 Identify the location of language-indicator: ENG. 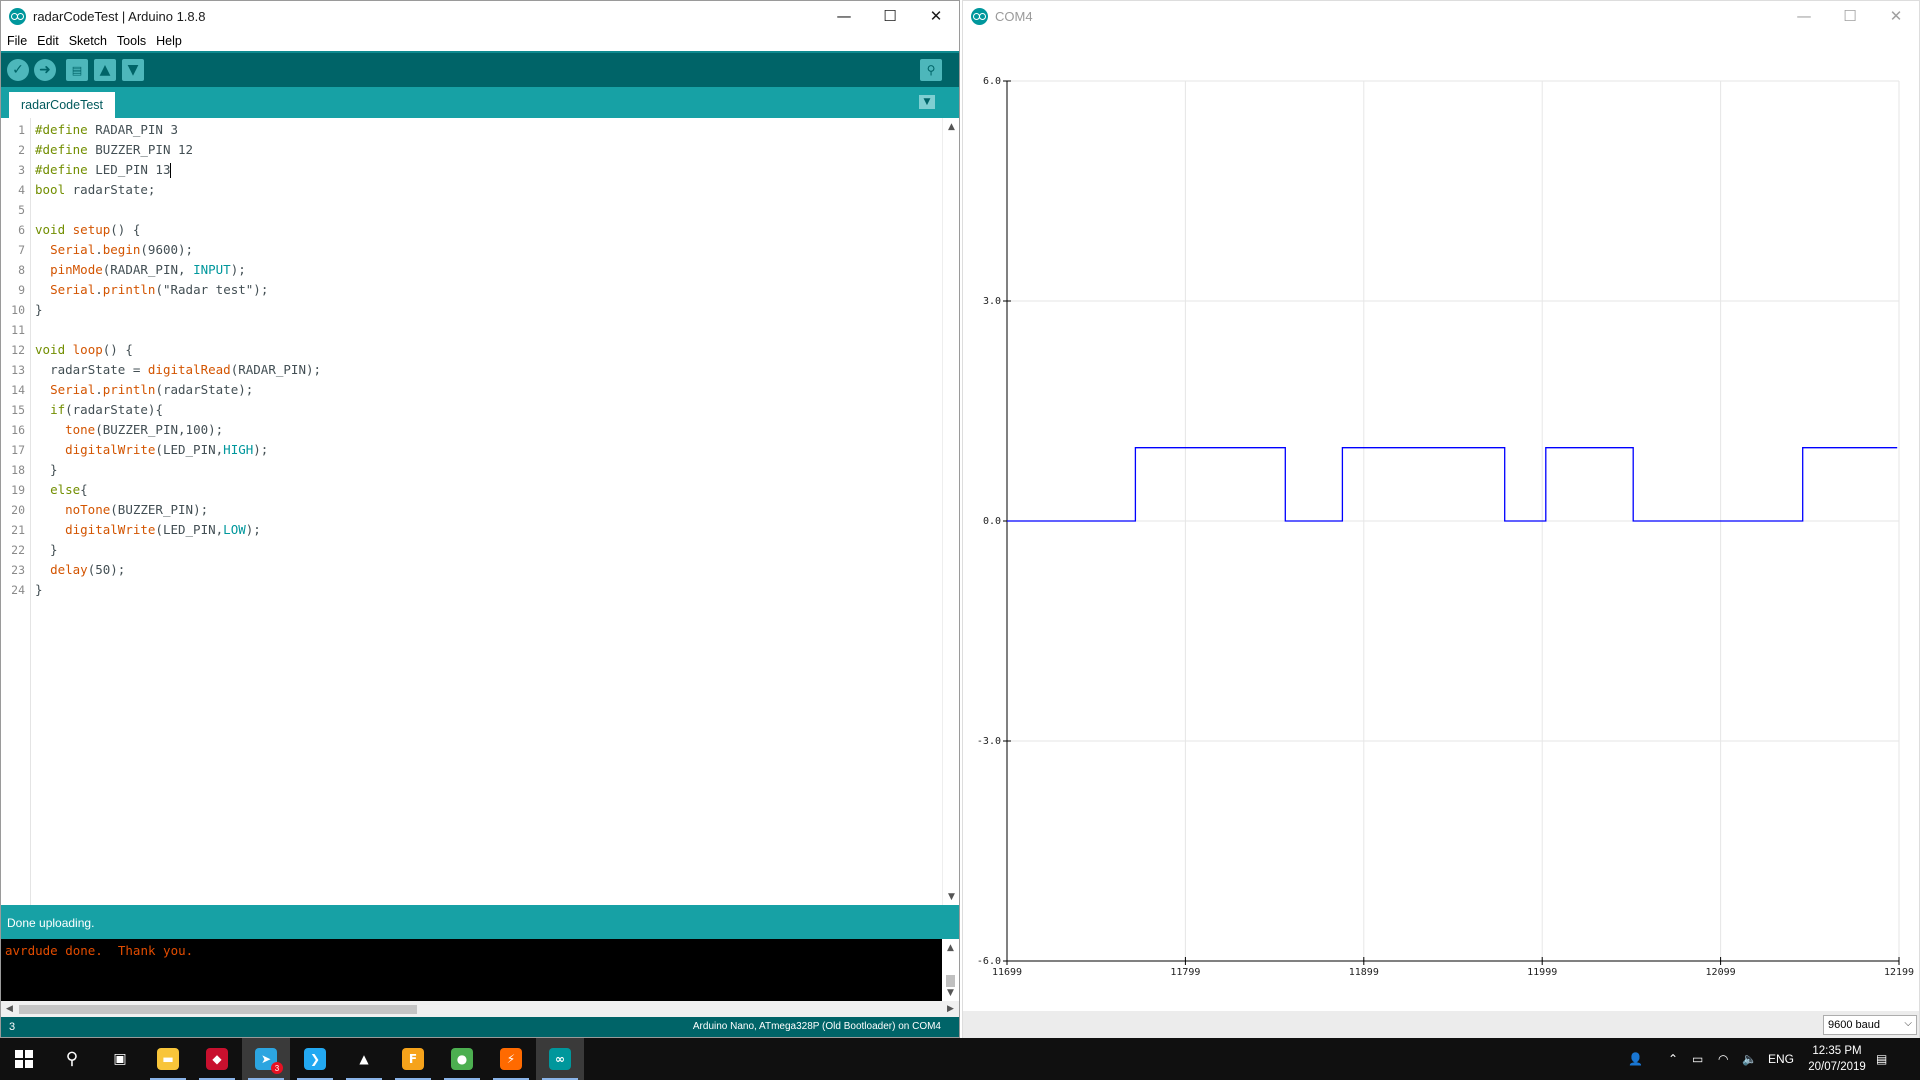
(1781, 1059).